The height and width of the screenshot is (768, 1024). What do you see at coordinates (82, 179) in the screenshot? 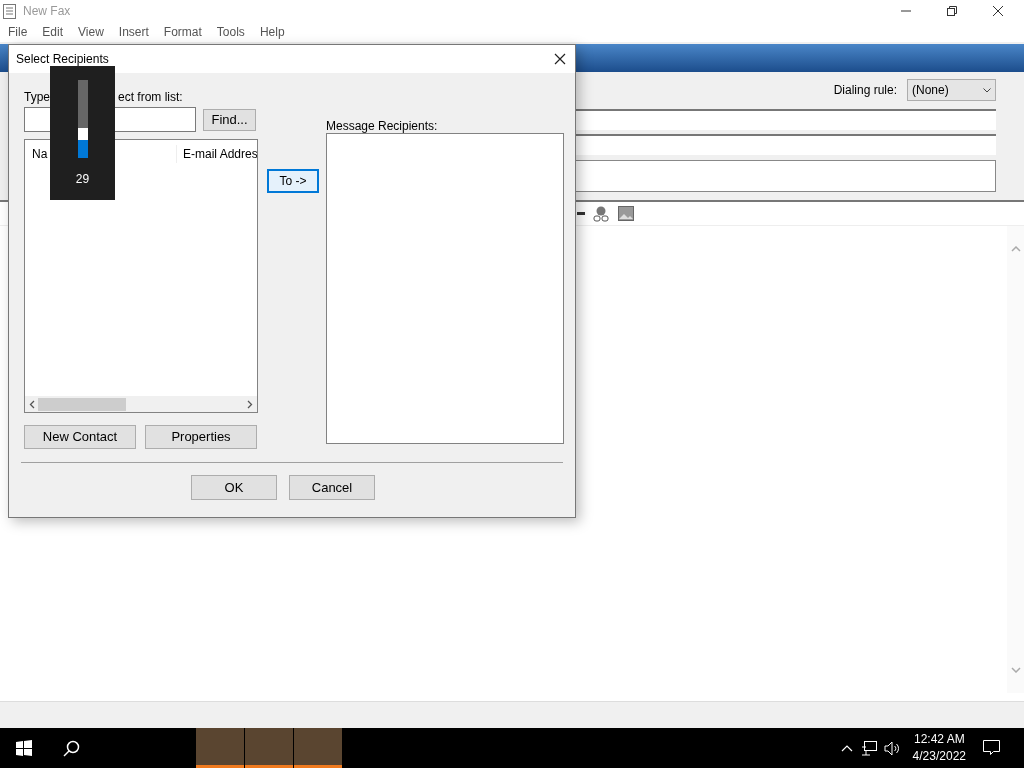
I see `volume-reading: 29` at bounding box center [82, 179].